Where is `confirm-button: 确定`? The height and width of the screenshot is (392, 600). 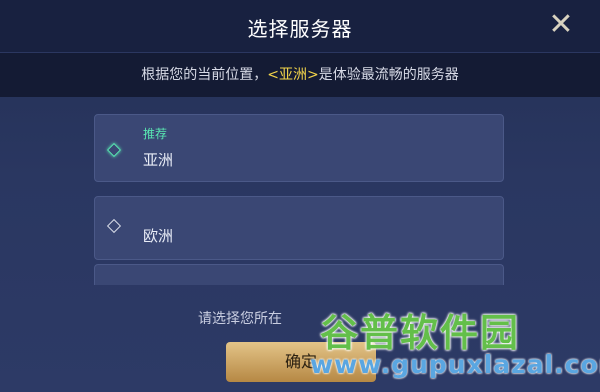
confirm-button: 确定 is located at coordinates (301, 362).